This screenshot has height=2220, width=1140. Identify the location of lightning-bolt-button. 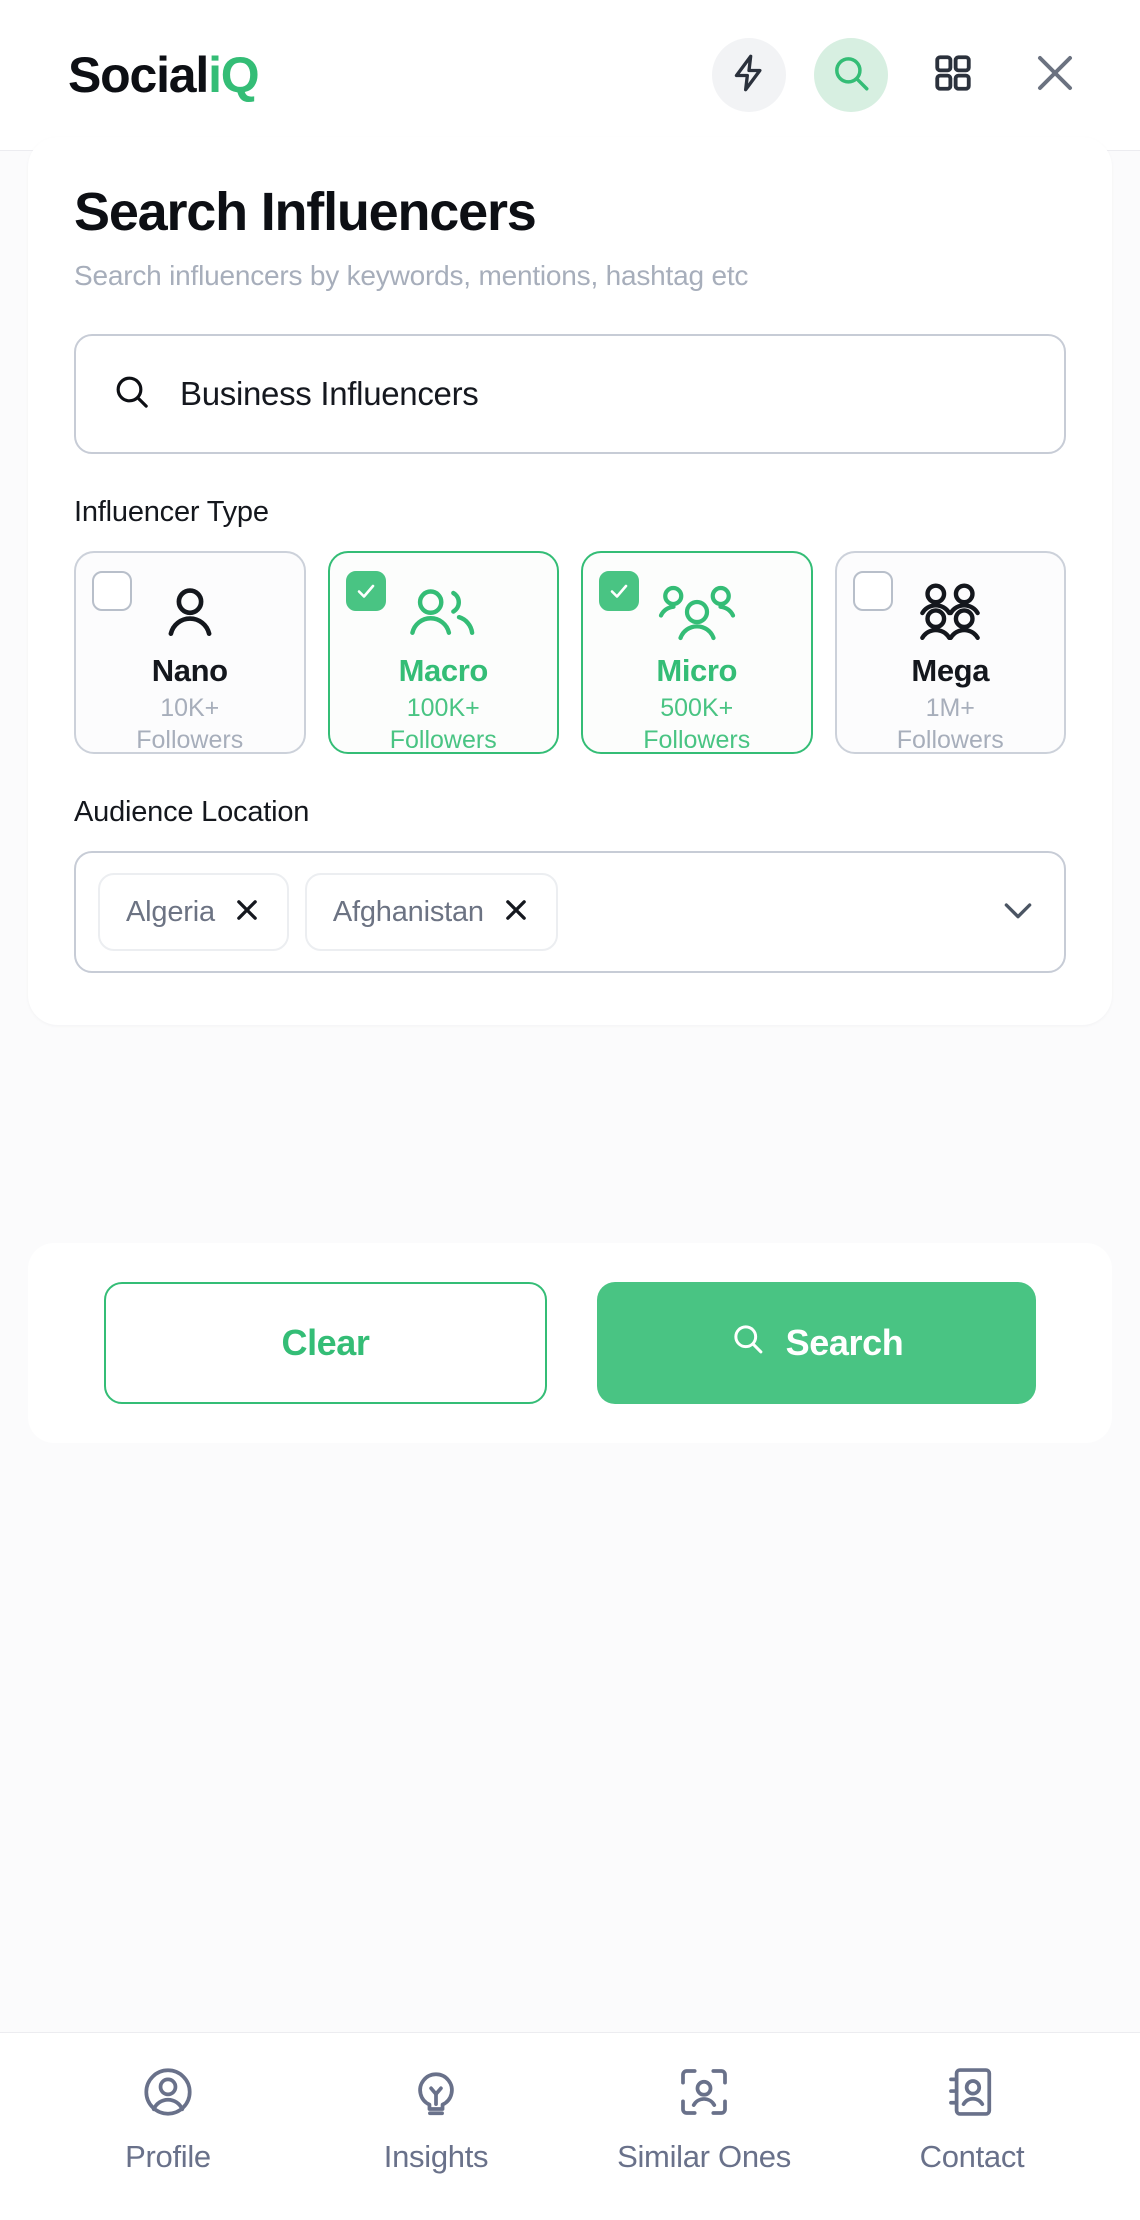
(749, 75).